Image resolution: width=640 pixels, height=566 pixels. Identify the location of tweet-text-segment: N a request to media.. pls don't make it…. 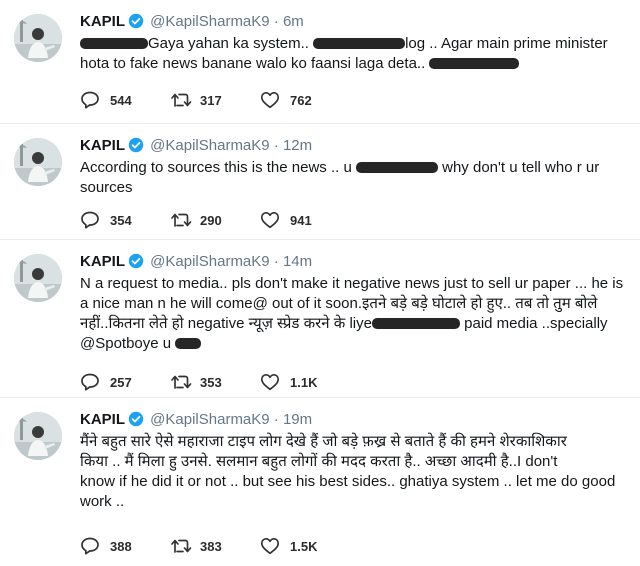
(352, 283).